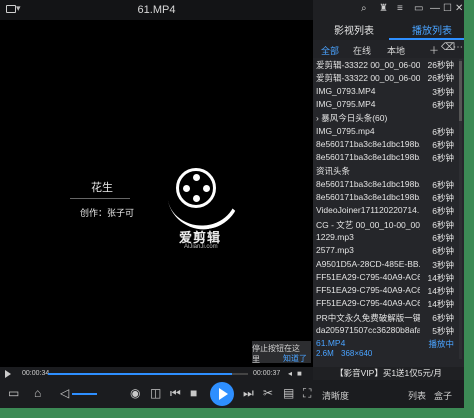 Image resolution: width=474 pixels, height=418 pixels. I want to click on playlist-item: CG - 文艺 00_00_10-00_00_2... 6秒钟, so click(385, 225).